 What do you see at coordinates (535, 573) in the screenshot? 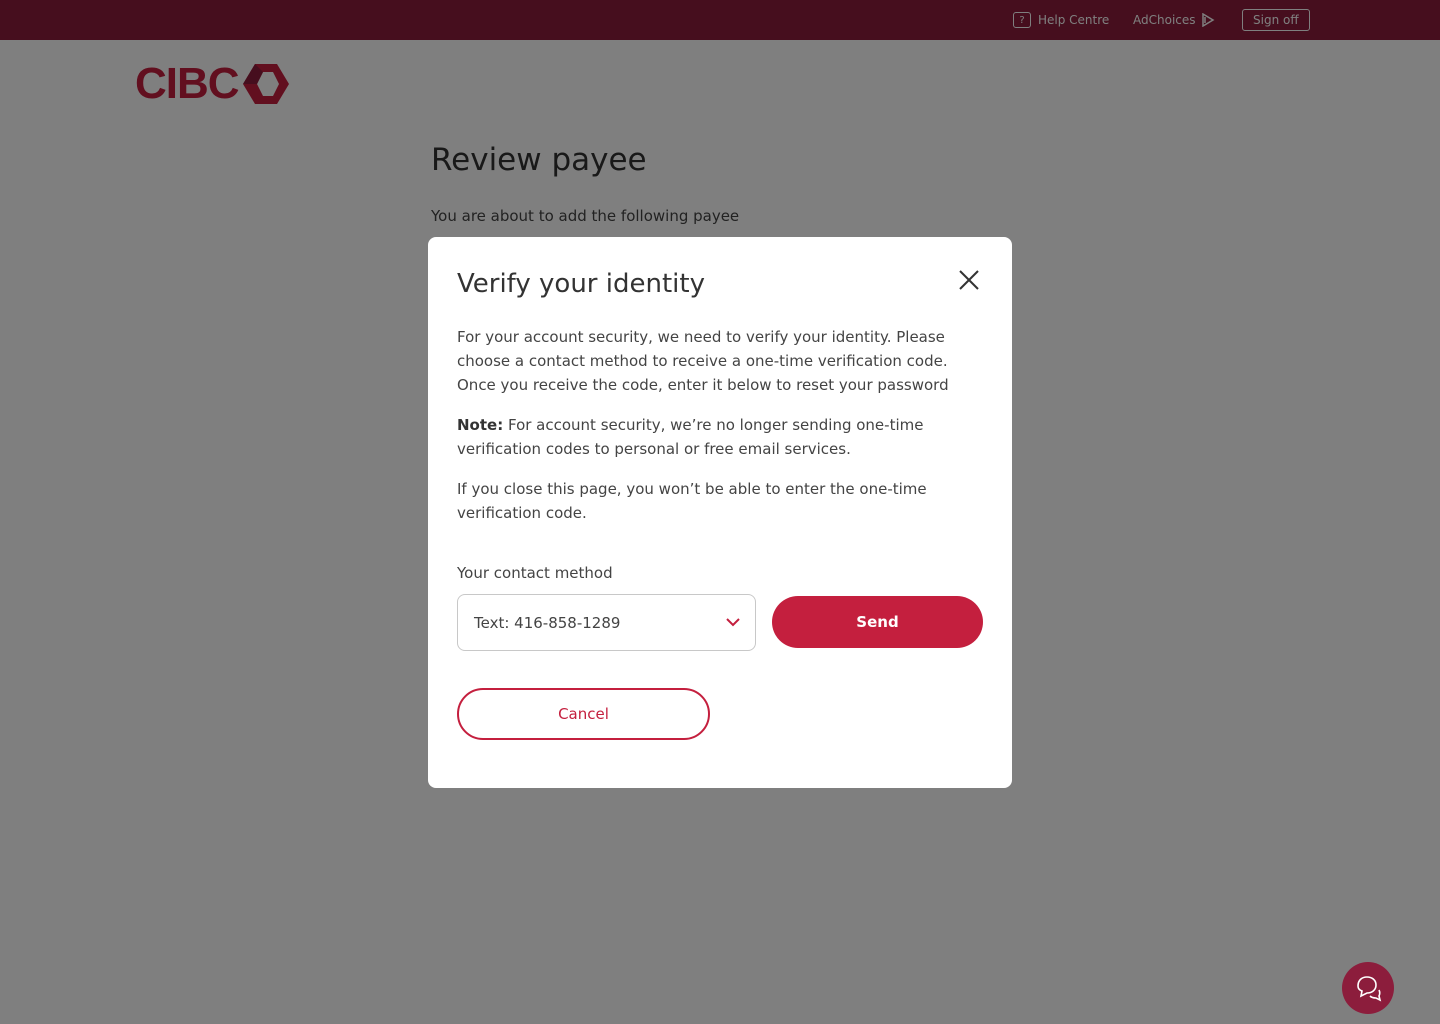
I see `contact-method-label: Your contact method` at bounding box center [535, 573].